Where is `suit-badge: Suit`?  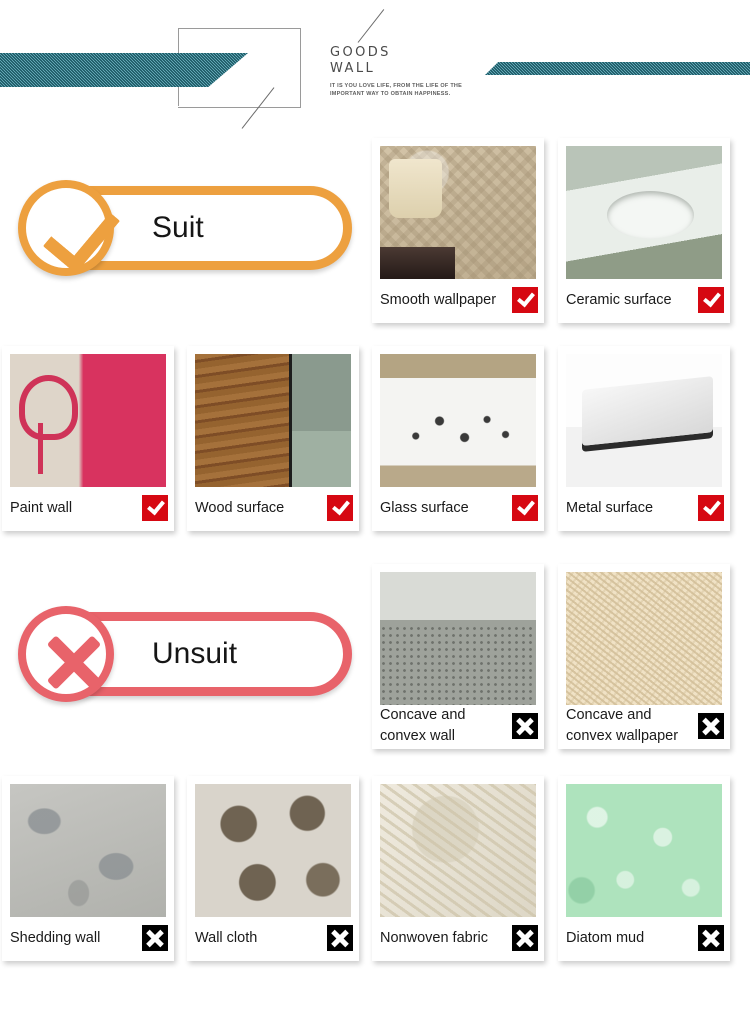 suit-badge: Suit is located at coordinates (182, 228).